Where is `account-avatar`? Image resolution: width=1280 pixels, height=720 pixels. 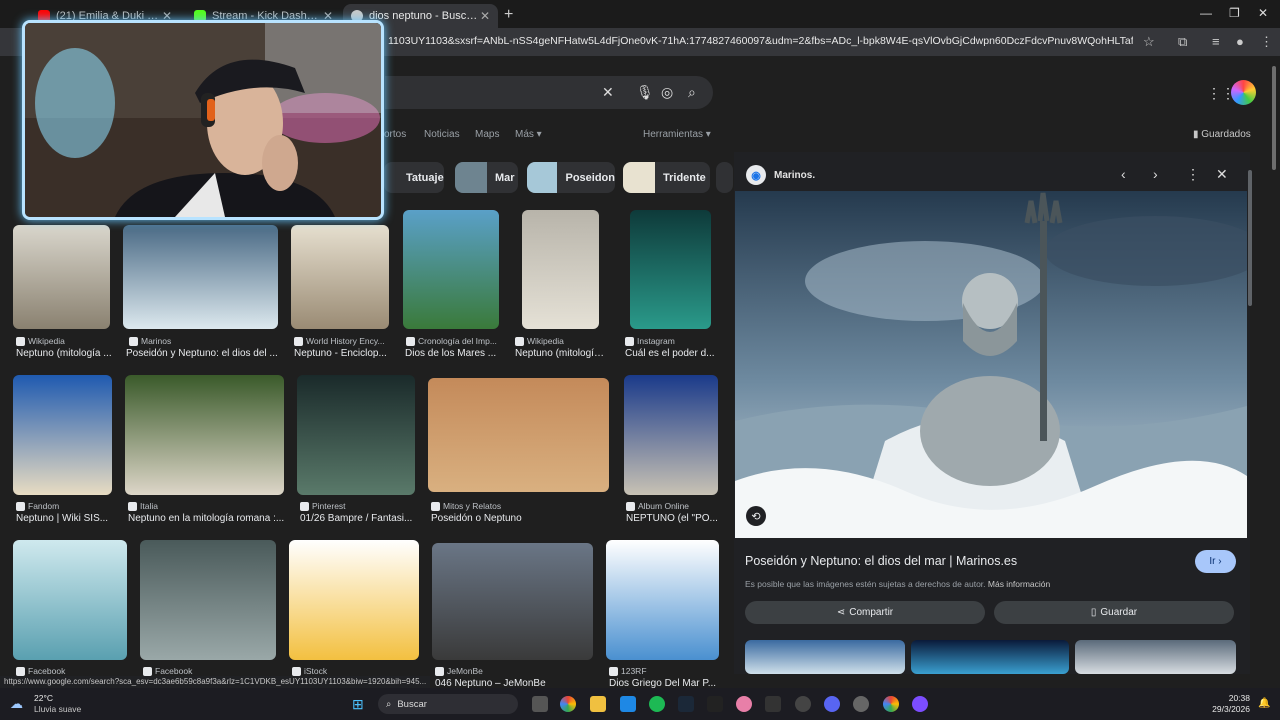 account-avatar is located at coordinates (1243, 92).